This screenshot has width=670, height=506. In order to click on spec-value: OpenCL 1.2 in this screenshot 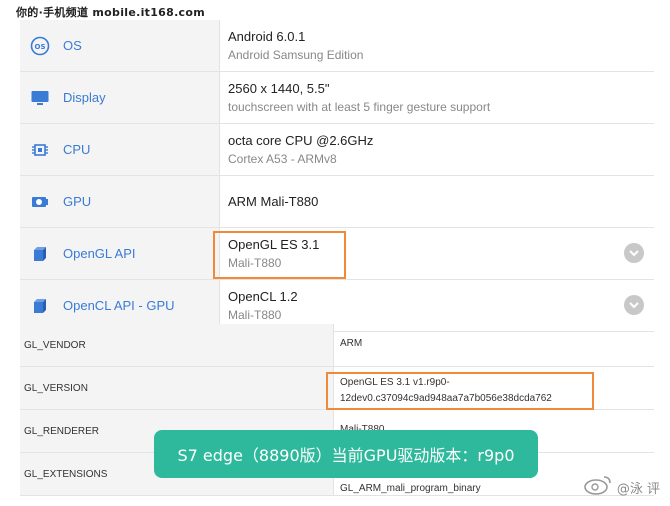, I will do `click(263, 296)`.